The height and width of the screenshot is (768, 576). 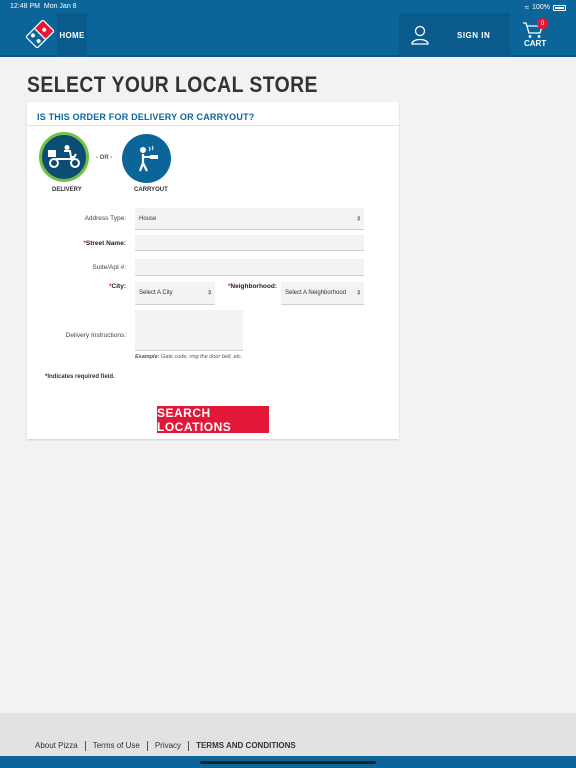 What do you see at coordinates (40, 34) in the screenshot?
I see `dominos-logo` at bounding box center [40, 34].